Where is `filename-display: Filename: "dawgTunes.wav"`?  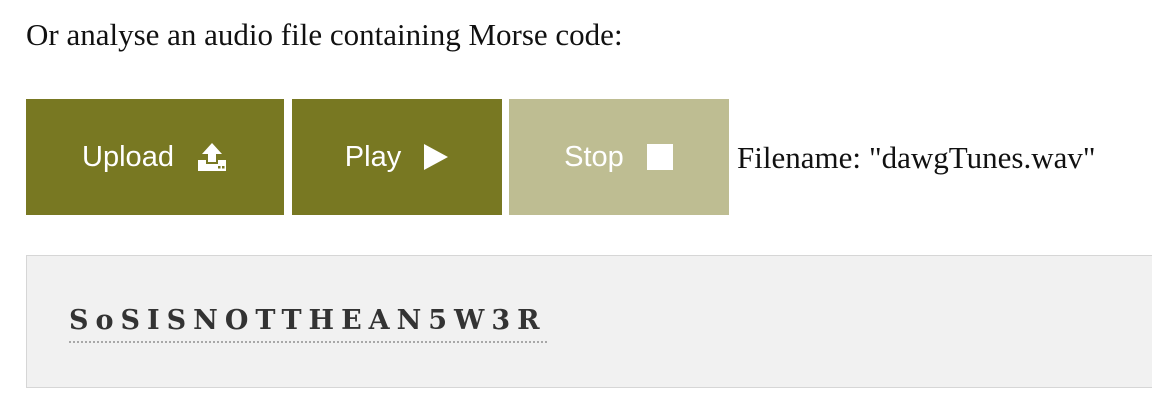
filename-display: Filename: "dawgTunes.wav" is located at coordinates (916, 158).